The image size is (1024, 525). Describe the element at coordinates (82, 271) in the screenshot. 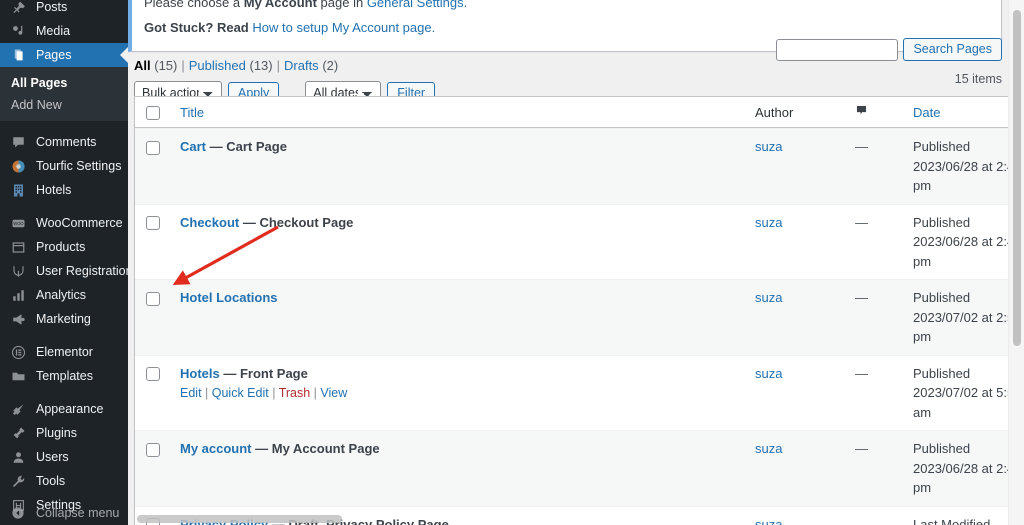

I see `sidebar-item-label: User Registration` at that location.